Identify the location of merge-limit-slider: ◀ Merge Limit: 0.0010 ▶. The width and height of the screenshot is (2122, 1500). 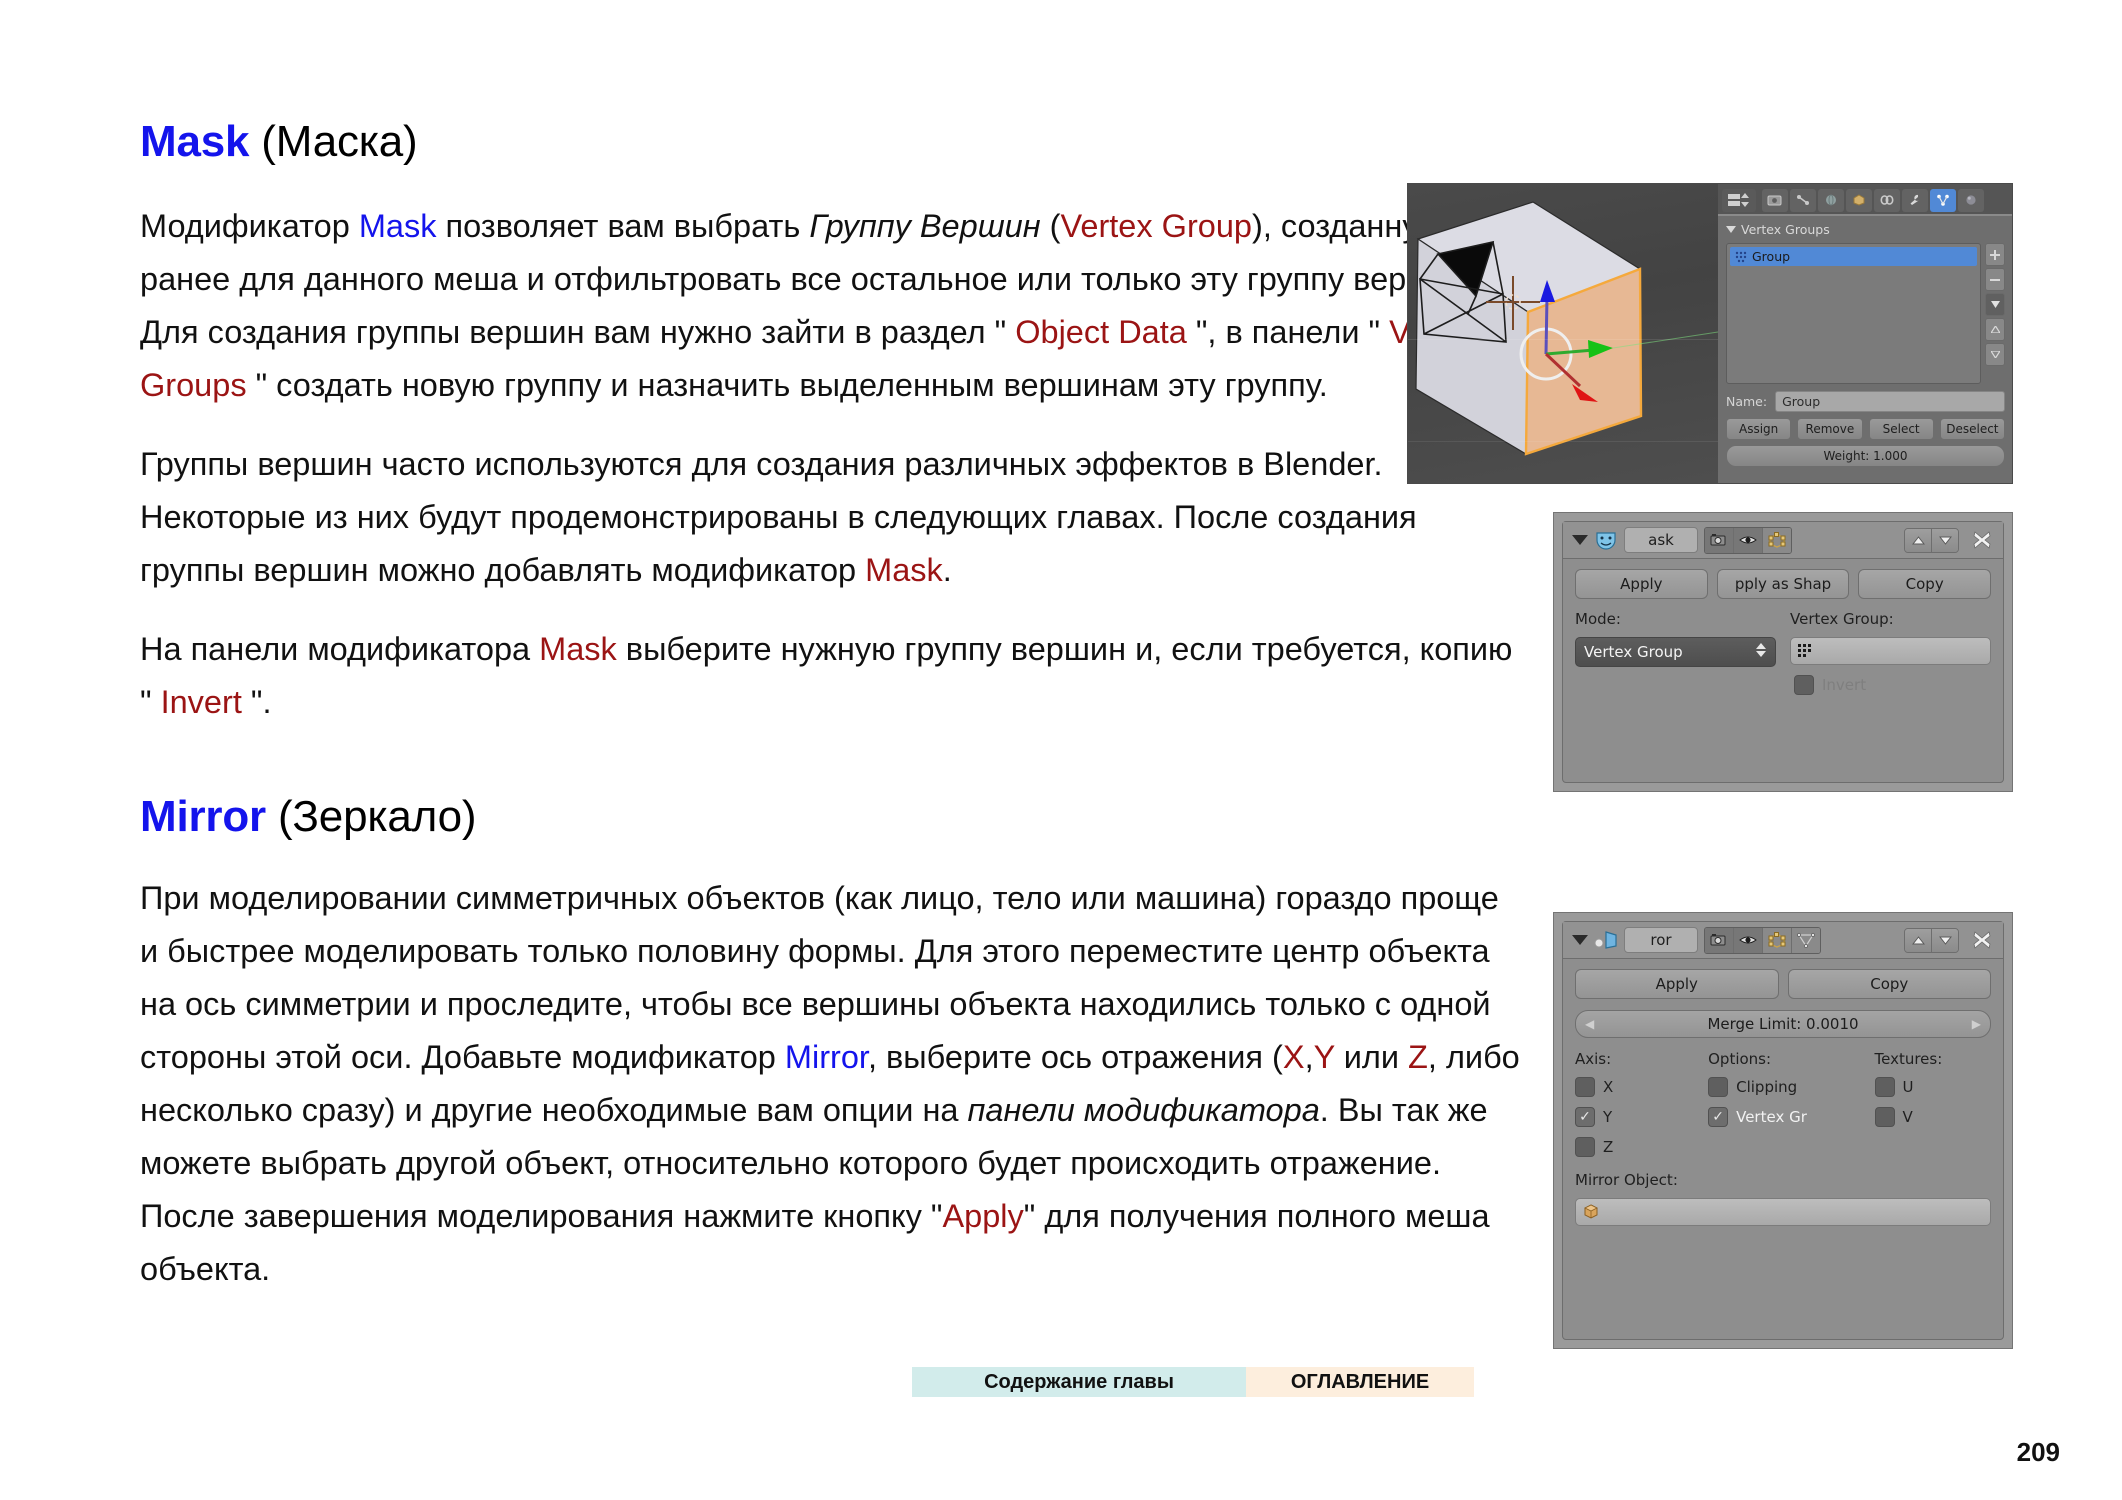
(1783, 1024).